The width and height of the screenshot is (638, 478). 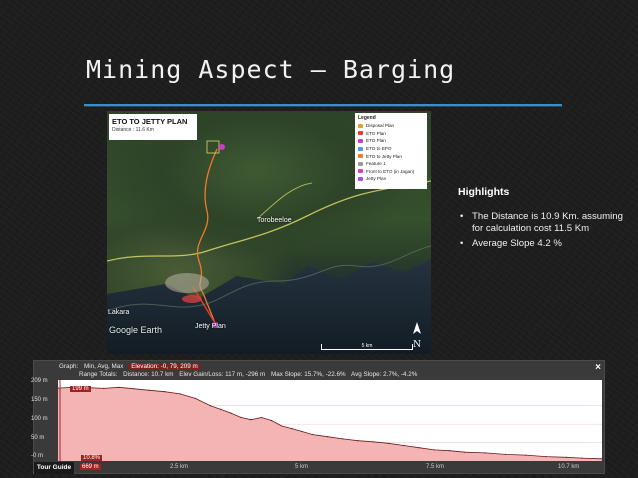 What do you see at coordinates (323, 105) in the screenshot?
I see `title-divider` at bounding box center [323, 105].